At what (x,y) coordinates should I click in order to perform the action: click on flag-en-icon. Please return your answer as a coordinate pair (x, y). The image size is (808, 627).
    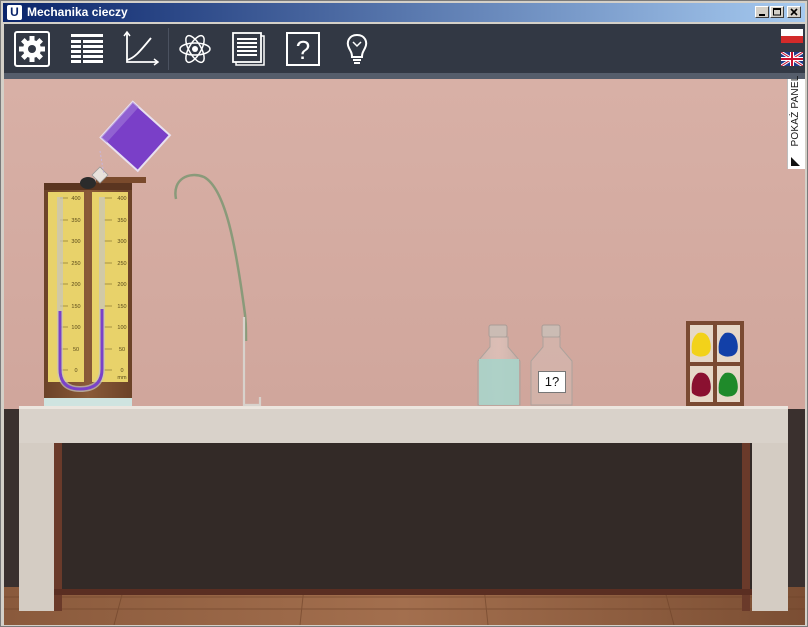
    Looking at the image, I should click on (792, 59).